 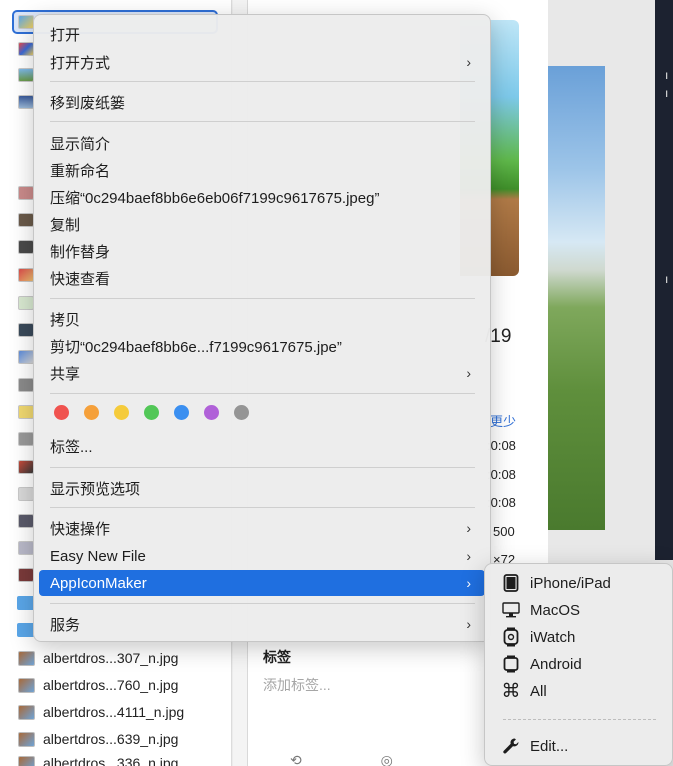 What do you see at coordinates (262, 278) in the screenshot?
I see `menu-item-quick-look: 快速查看` at bounding box center [262, 278].